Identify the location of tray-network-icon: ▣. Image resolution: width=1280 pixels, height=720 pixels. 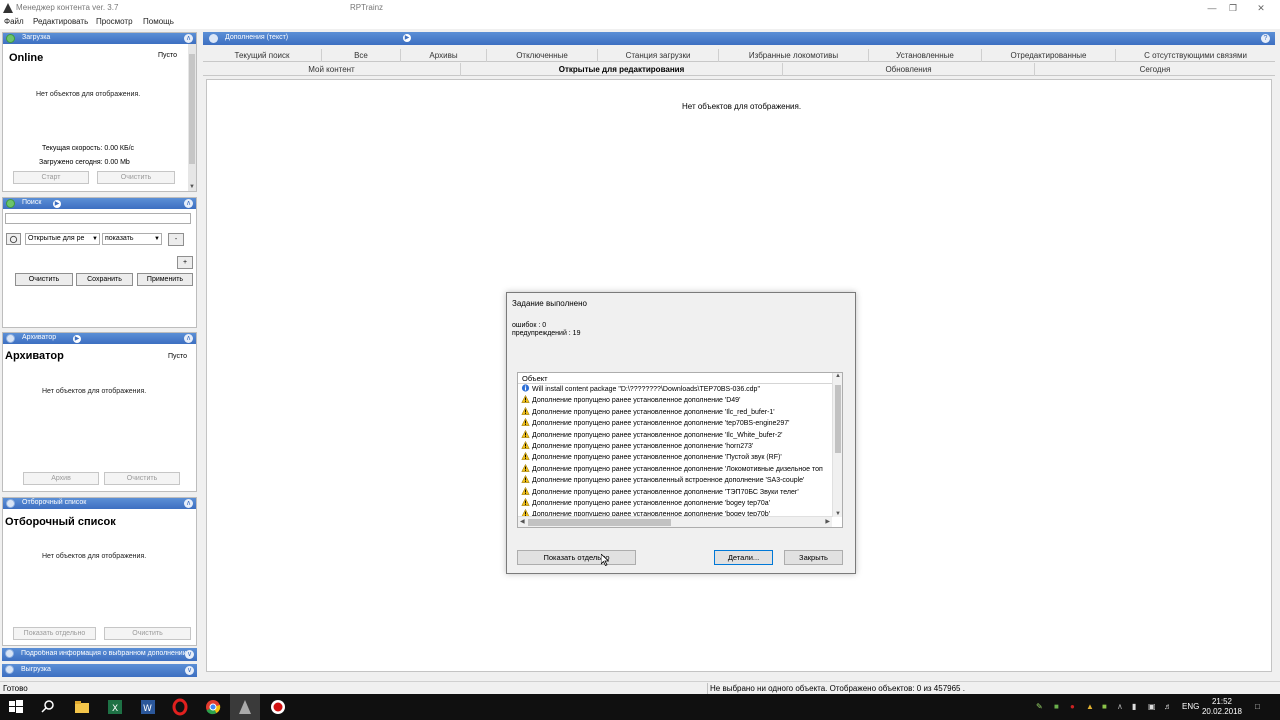
(1152, 706).